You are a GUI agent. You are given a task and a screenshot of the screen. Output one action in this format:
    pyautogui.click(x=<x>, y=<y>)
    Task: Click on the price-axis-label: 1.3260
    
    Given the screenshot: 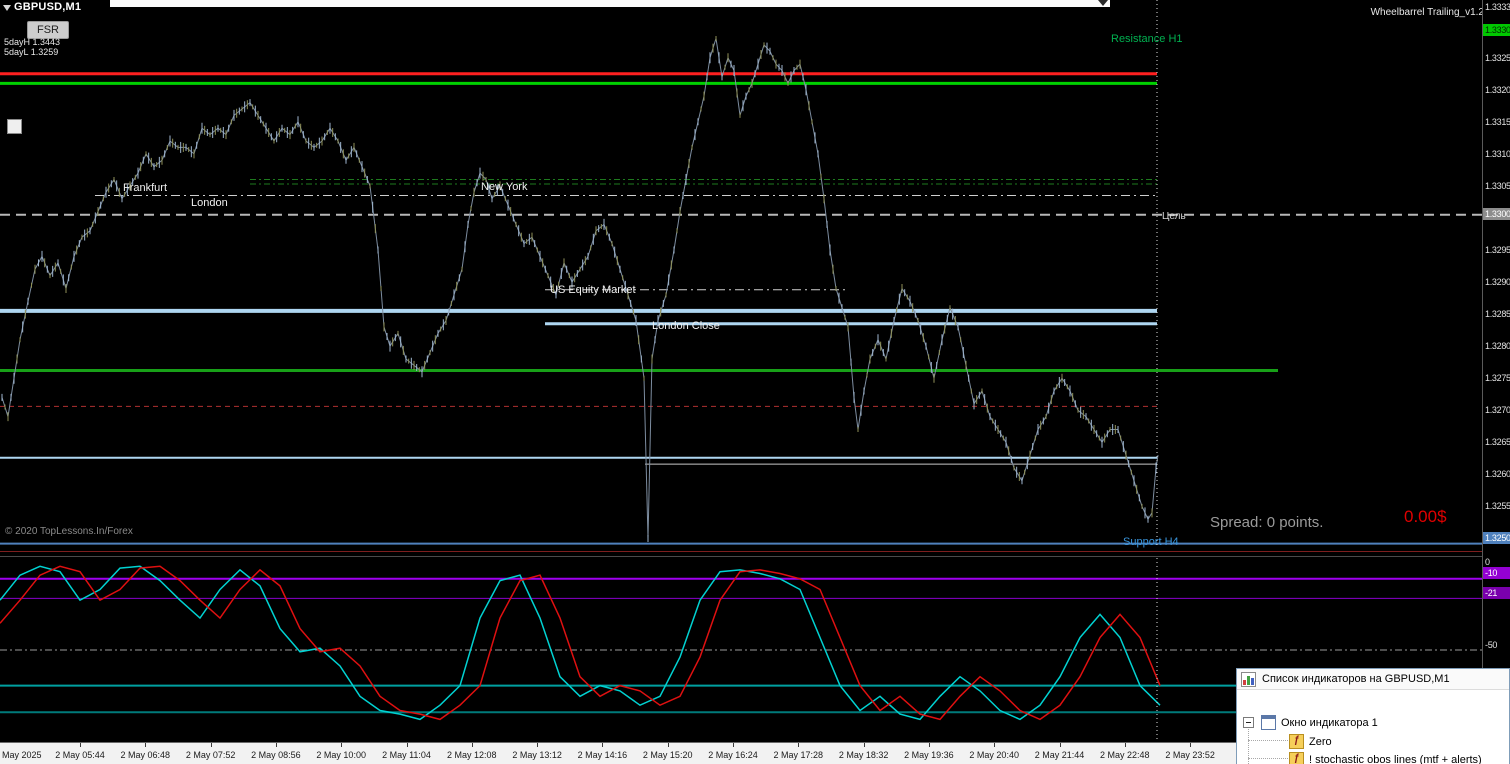 What is the action you would take?
    pyautogui.click(x=1497, y=474)
    